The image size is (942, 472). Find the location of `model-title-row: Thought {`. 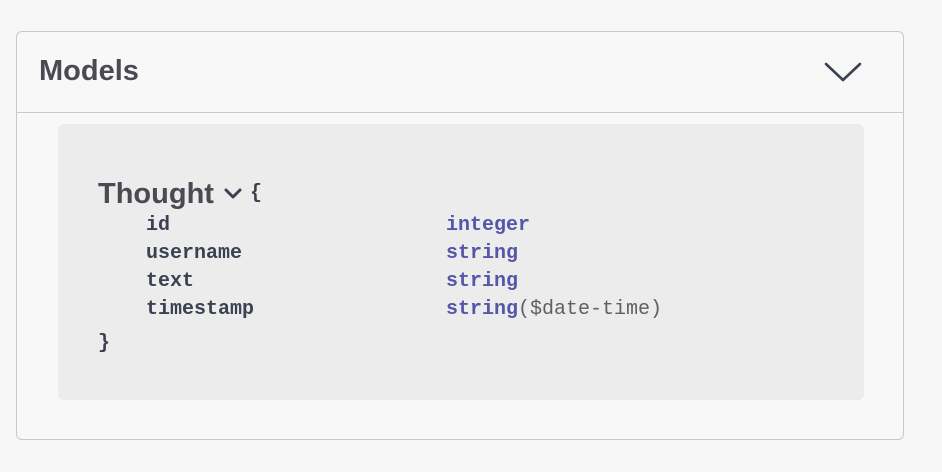

model-title-row: Thought { is located at coordinates (180, 194).